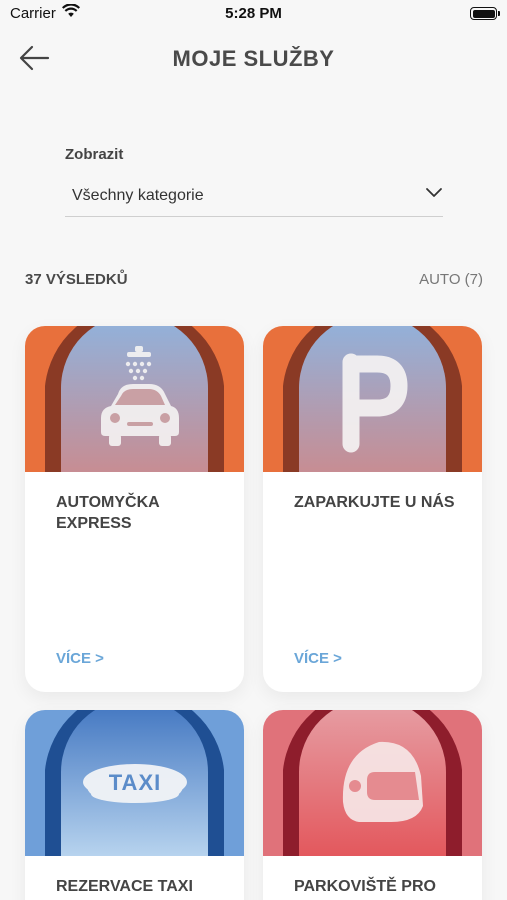 This screenshot has height=900, width=507. I want to click on results-filter-chip: AUTO (7), so click(451, 279).